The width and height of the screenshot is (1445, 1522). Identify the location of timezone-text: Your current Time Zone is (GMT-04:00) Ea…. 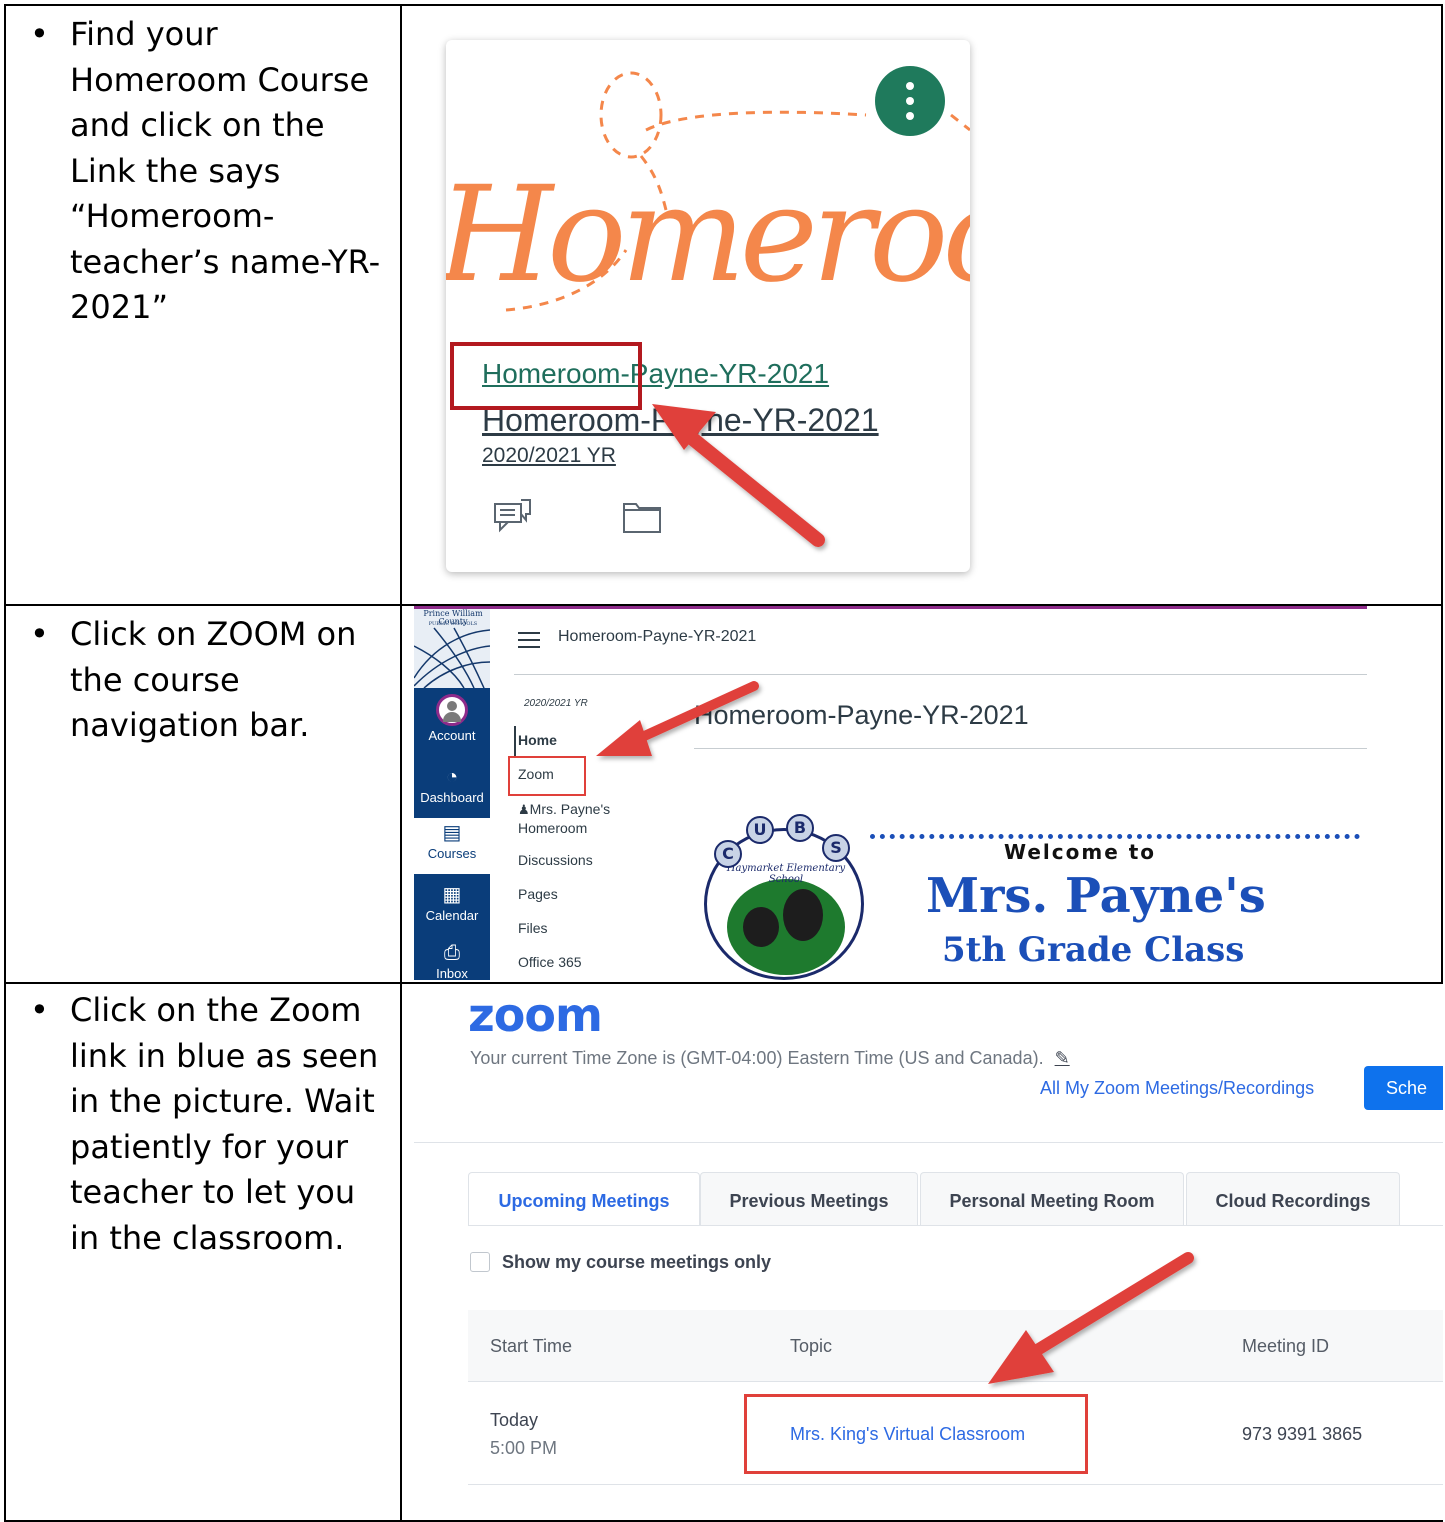
(770, 1058).